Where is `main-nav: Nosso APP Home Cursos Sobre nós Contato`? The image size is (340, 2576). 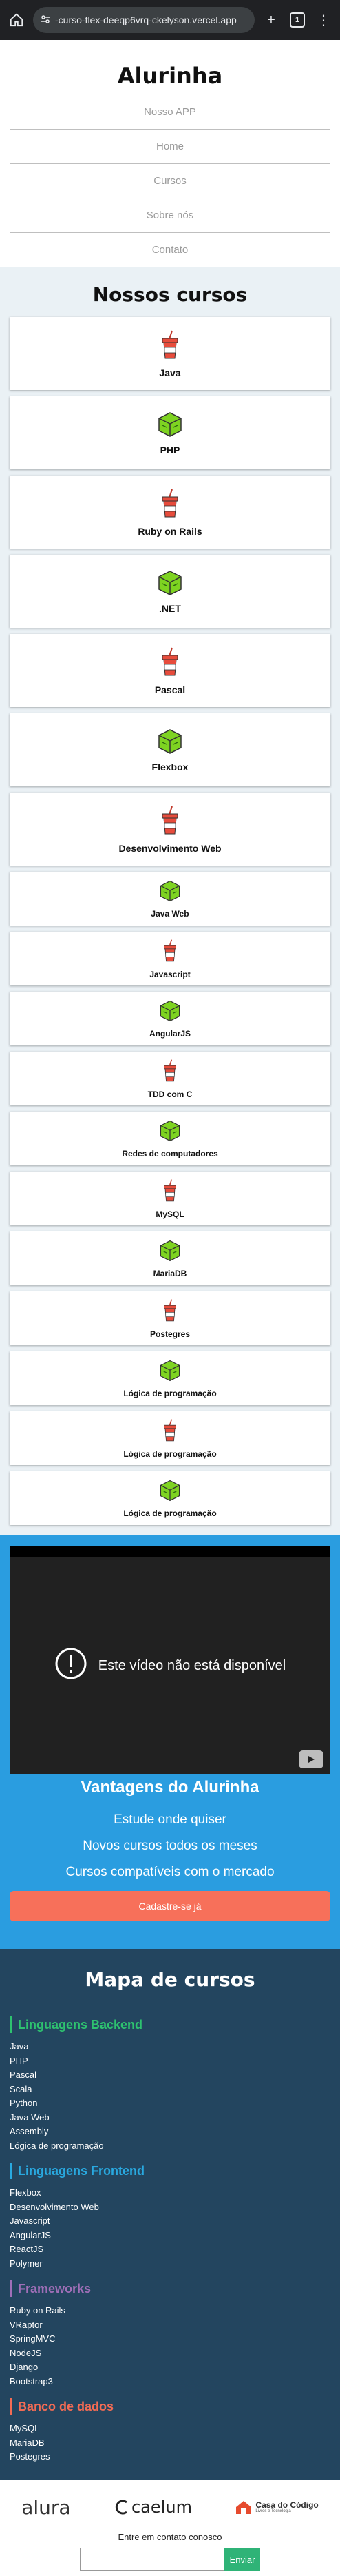
main-nav: Nosso APP Home Cursos Sobre nós Contato is located at coordinates (170, 181).